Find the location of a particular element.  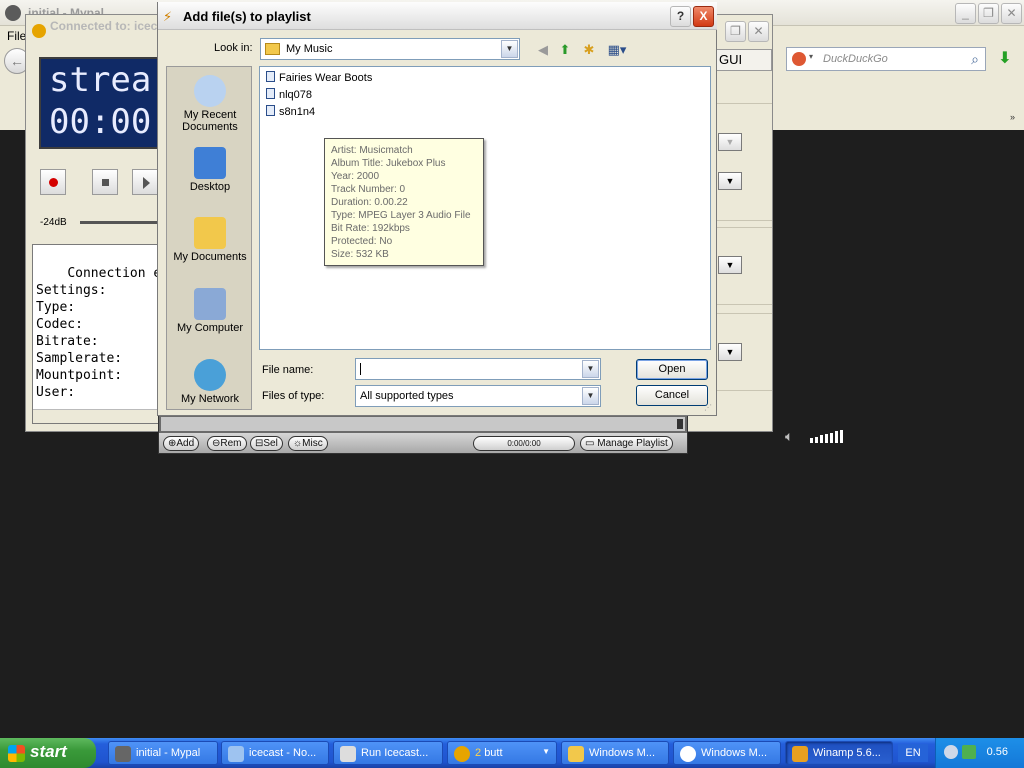

desktop-icon is located at coordinates (210, 163).